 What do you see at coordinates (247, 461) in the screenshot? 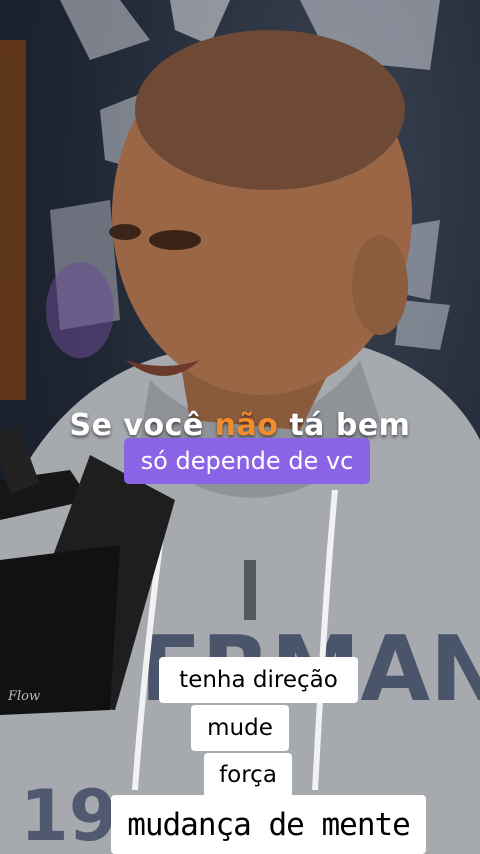
I see `caption-purple-line: só depende de vc` at bounding box center [247, 461].